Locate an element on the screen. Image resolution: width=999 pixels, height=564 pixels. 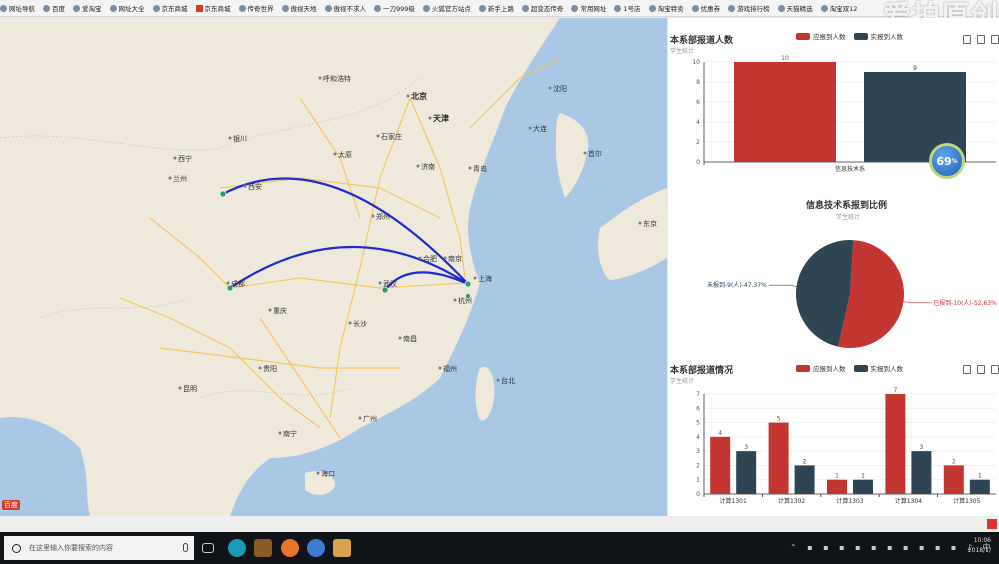
bookmark-item: 超变态传奇 is located at coordinates (542, 8).